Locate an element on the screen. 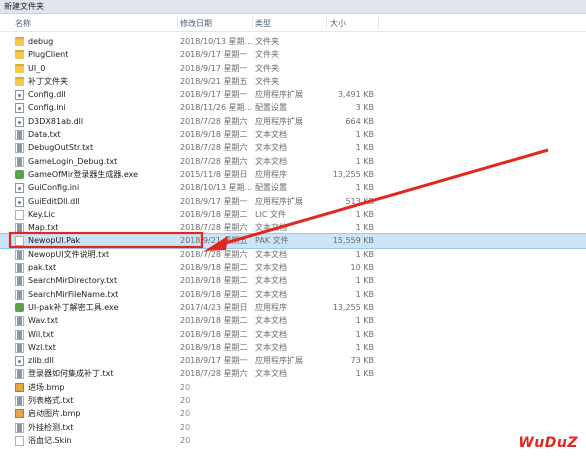 The height and width of the screenshot is (457, 586). highlight-box is located at coordinates (106, 240).